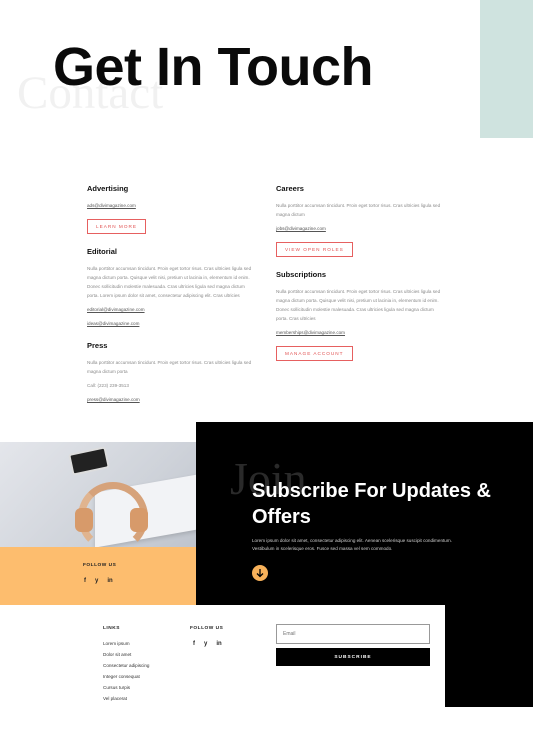 The width and height of the screenshot is (533, 740). What do you see at coordinates (100, 565) in the screenshot?
I see `follow-us-label: FOLLOW US` at bounding box center [100, 565].